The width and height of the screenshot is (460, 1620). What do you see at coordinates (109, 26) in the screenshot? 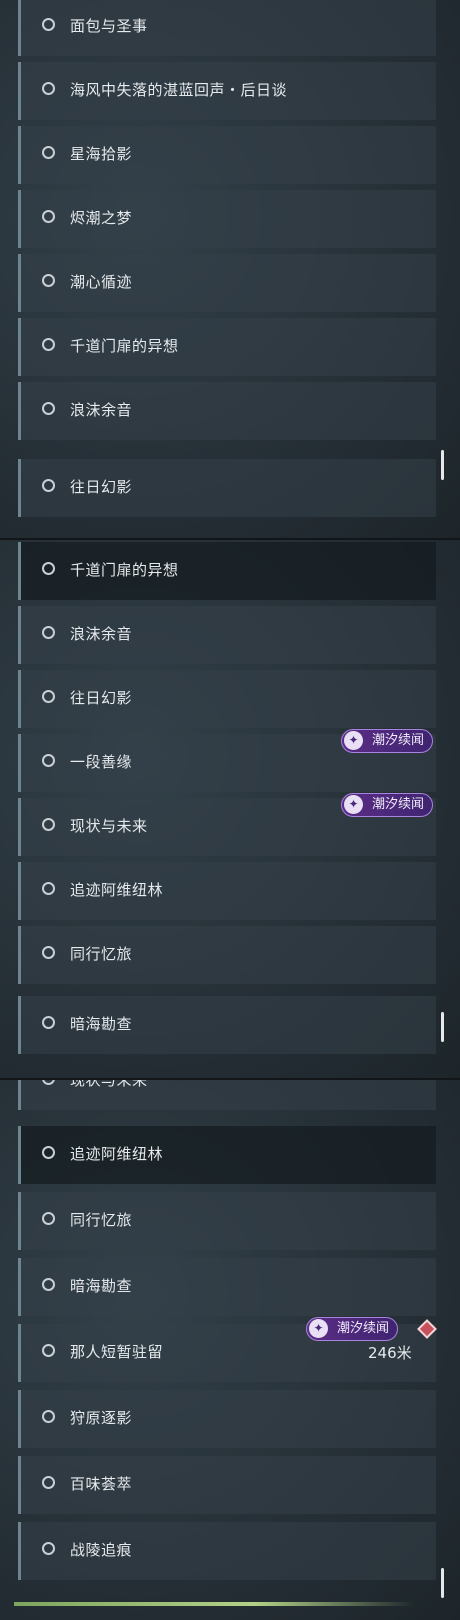
I see `quest-label: 面包与圣事` at bounding box center [109, 26].